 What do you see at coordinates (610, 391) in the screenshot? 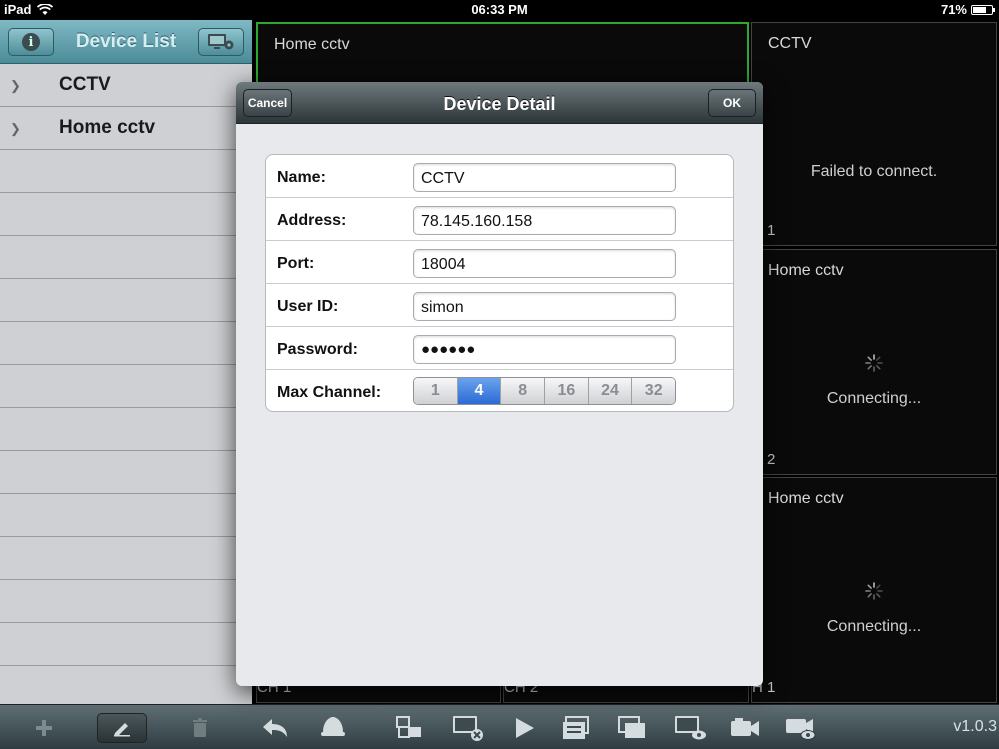
I see `max-channel-option-24: 24` at bounding box center [610, 391].